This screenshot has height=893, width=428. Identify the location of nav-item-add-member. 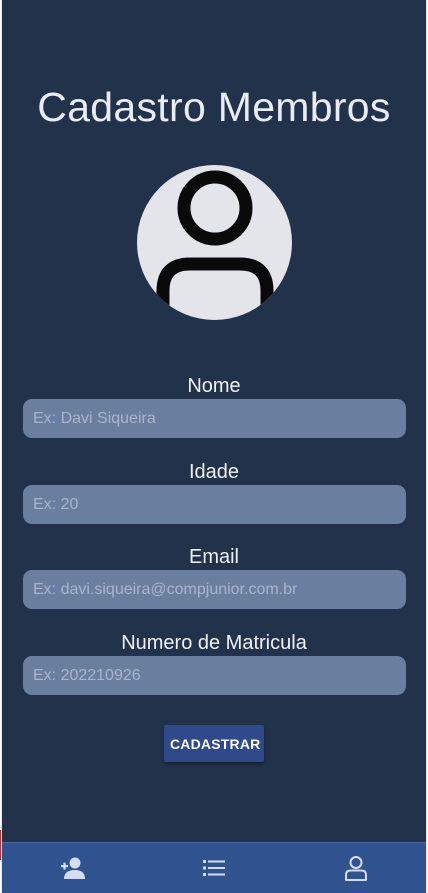
(72, 868).